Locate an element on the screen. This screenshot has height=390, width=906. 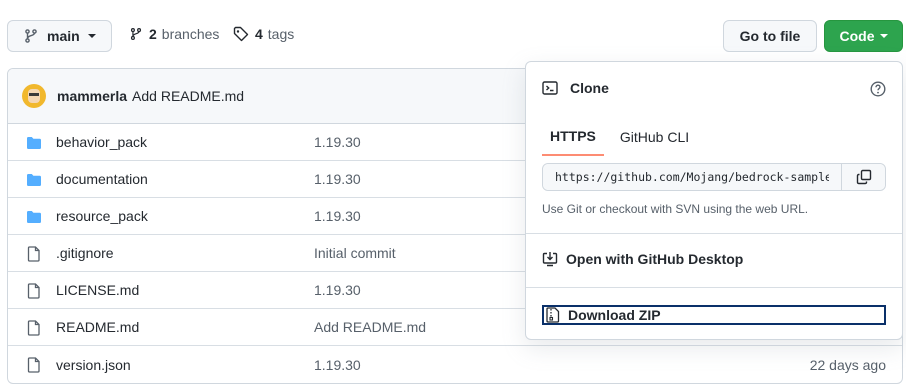
tag-icon is located at coordinates (241, 34).